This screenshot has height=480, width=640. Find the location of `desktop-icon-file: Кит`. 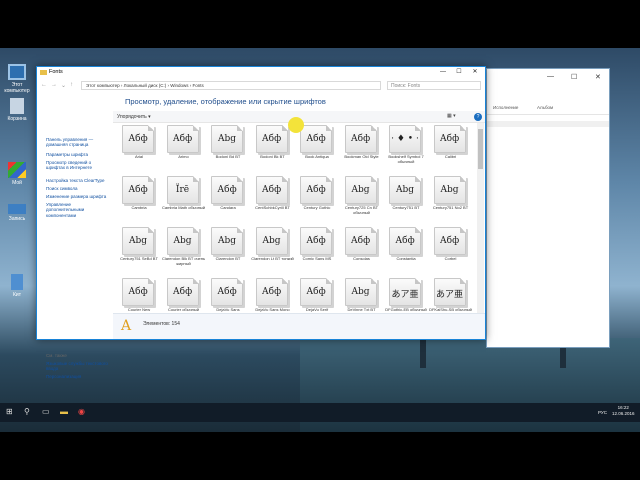

desktop-icon-file: Кит is located at coordinates (17, 286).